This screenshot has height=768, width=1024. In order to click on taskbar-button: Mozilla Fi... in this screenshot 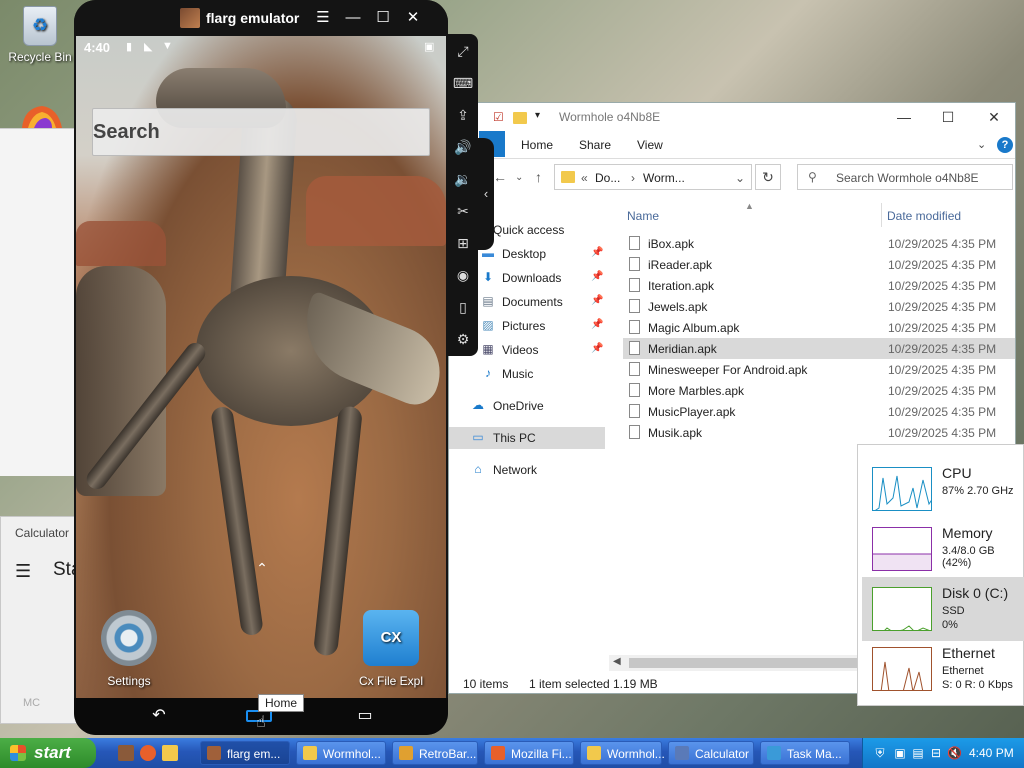, I will do `click(529, 753)`.